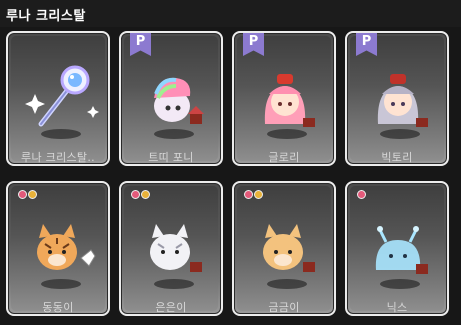 This screenshot has height=325, width=461. What do you see at coordinates (46, 16) in the screenshot?
I see `header-title: 루나 크리스탈` at bounding box center [46, 16].